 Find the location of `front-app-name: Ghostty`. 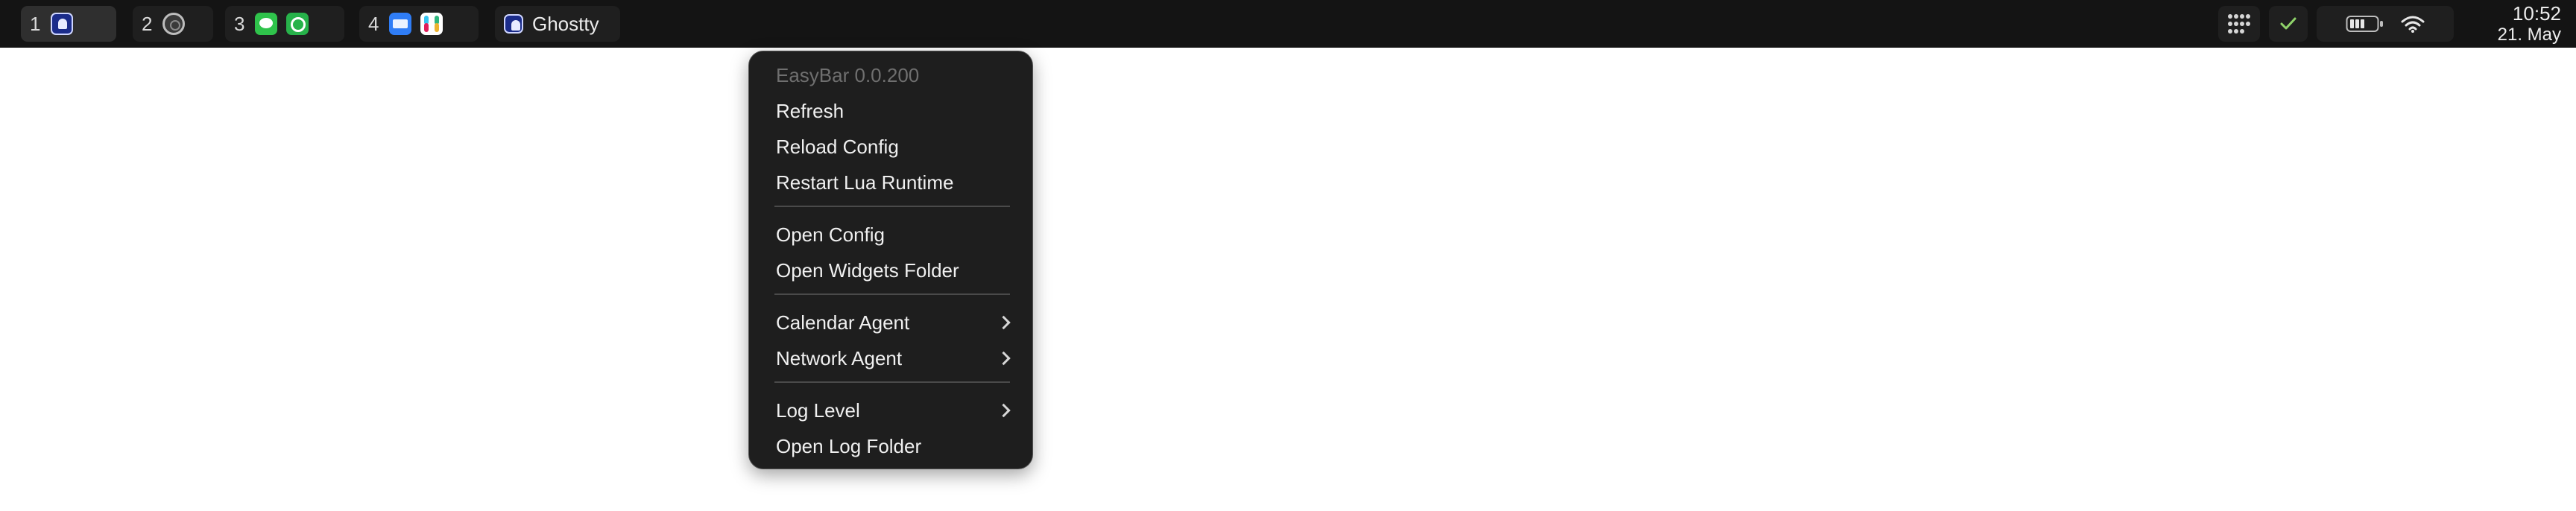

front-app-name: Ghostty is located at coordinates (565, 24).